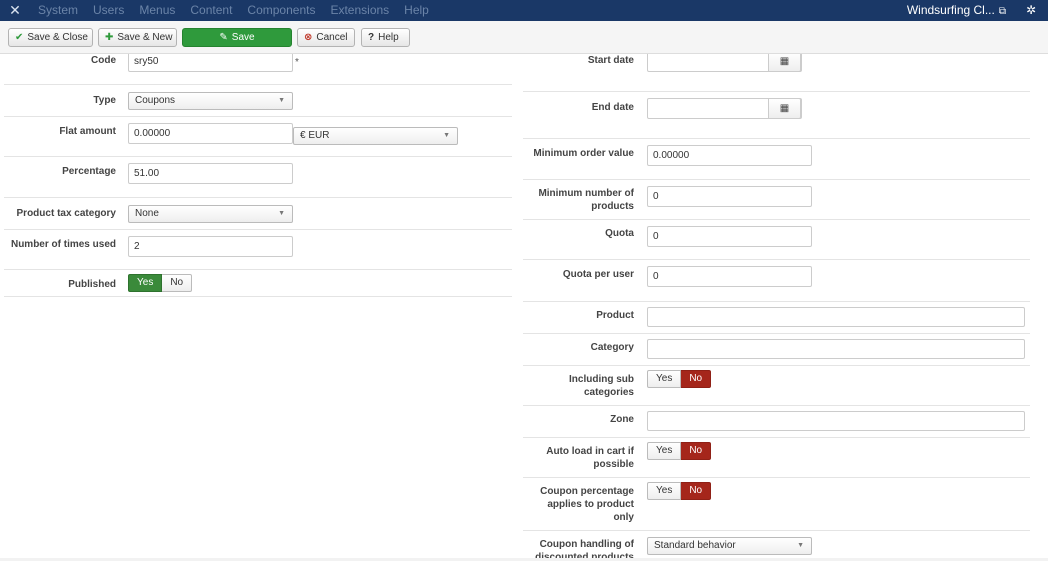 The height and width of the screenshot is (561, 1048). I want to click on cancel-button: ⊗ Cancel, so click(326, 37).